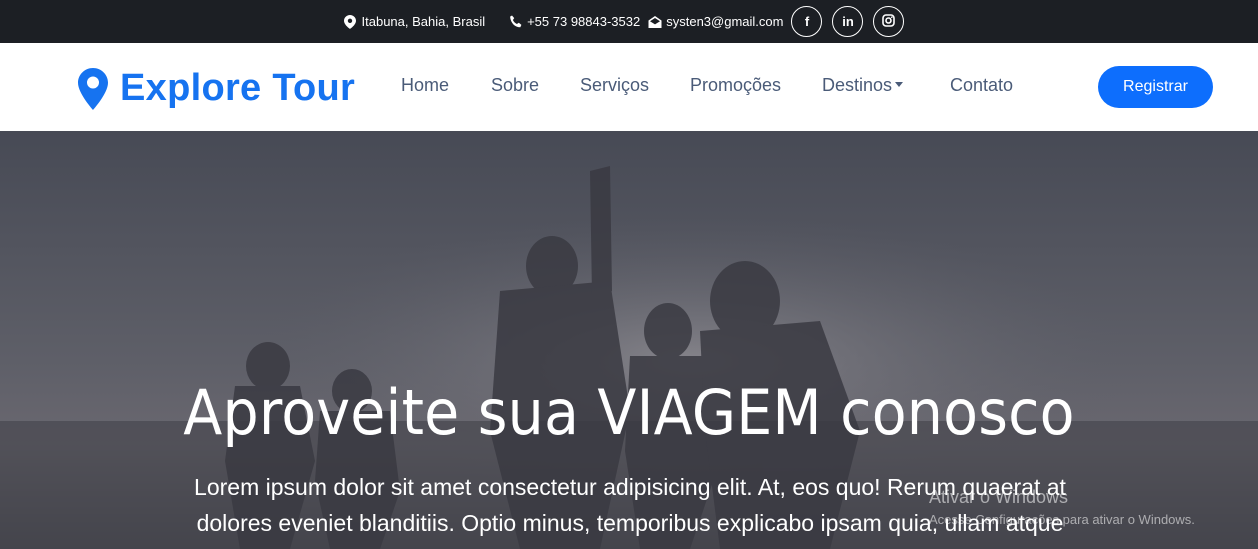 The image size is (1258, 549). Describe the element at coordinates (629, 412) in the screenshot. I see `hero-title: Aproveite sua VIAGEM conosco` at that location.